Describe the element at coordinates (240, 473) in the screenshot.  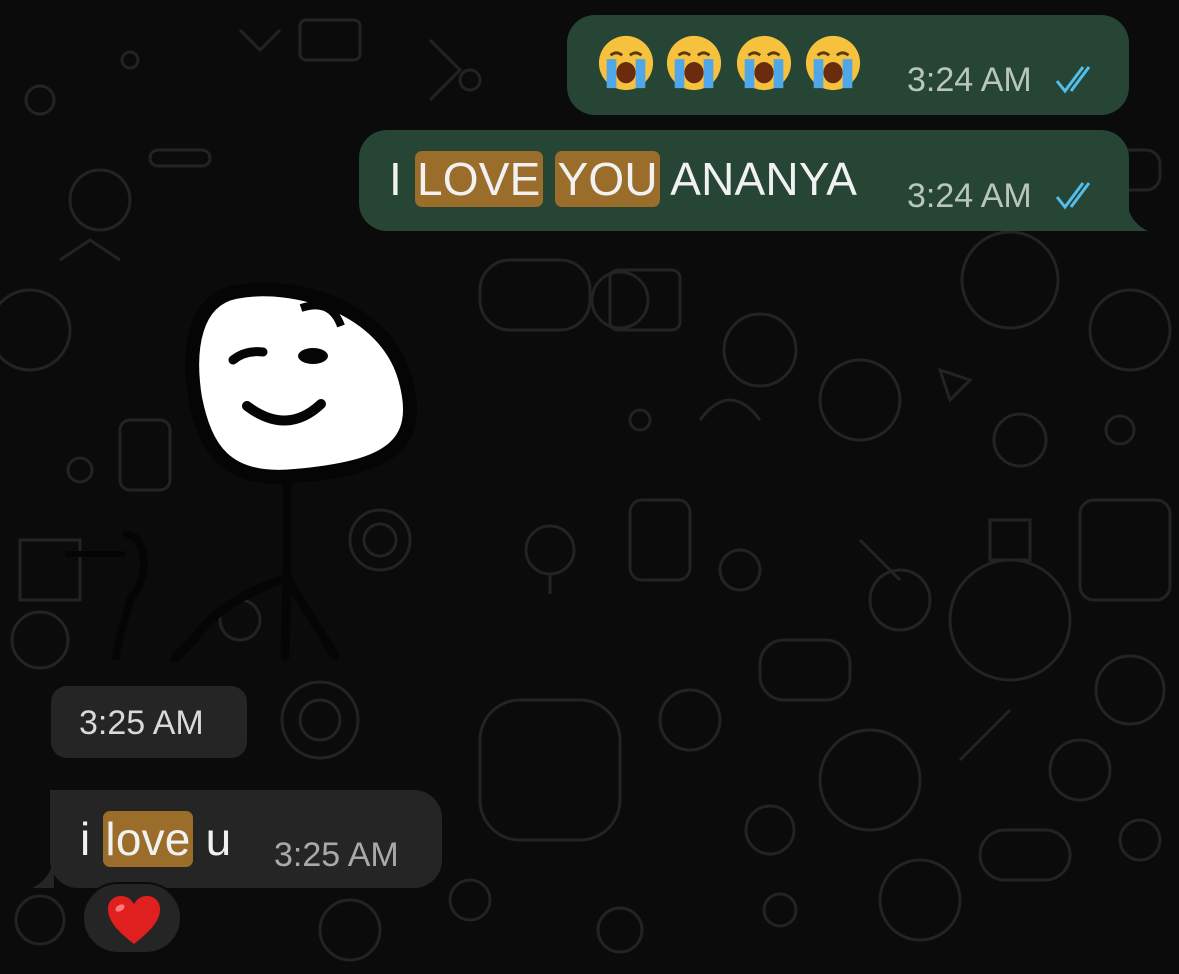
I see `winking-stick-figure-sticker` at that location.